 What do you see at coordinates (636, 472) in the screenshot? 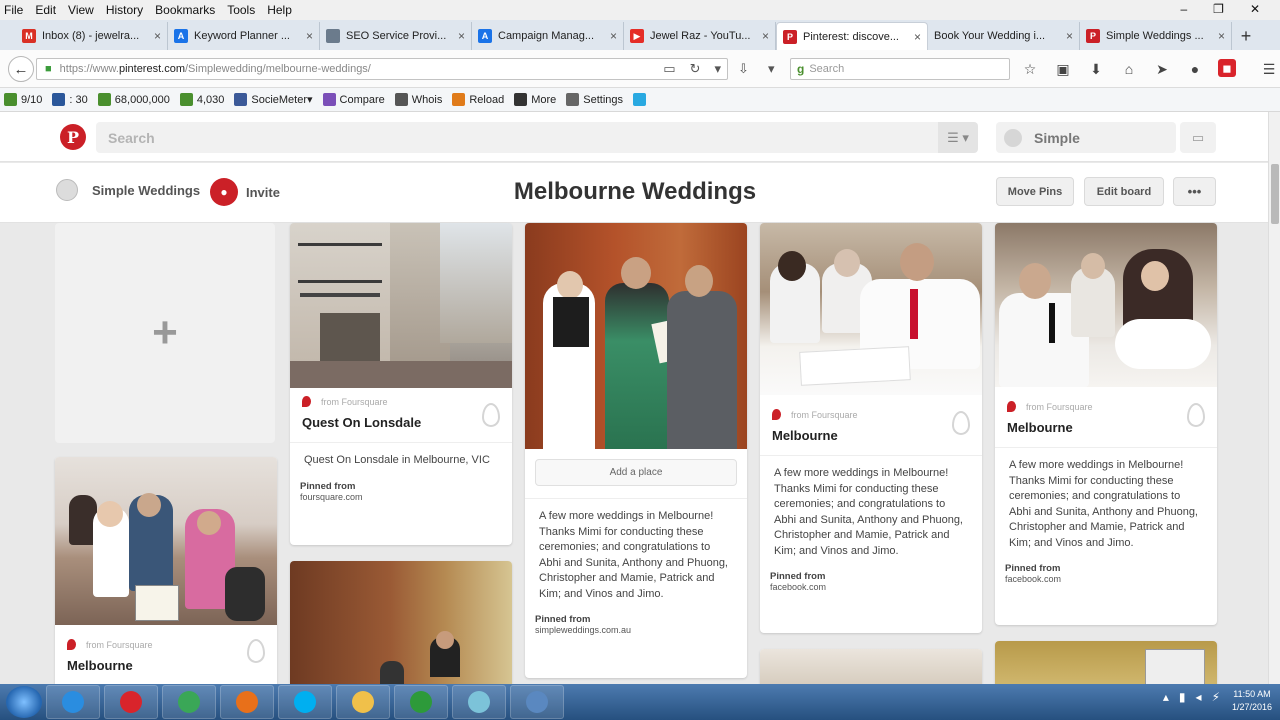
I see `add-place-button: Add a place` at bounding box center [636, 472].